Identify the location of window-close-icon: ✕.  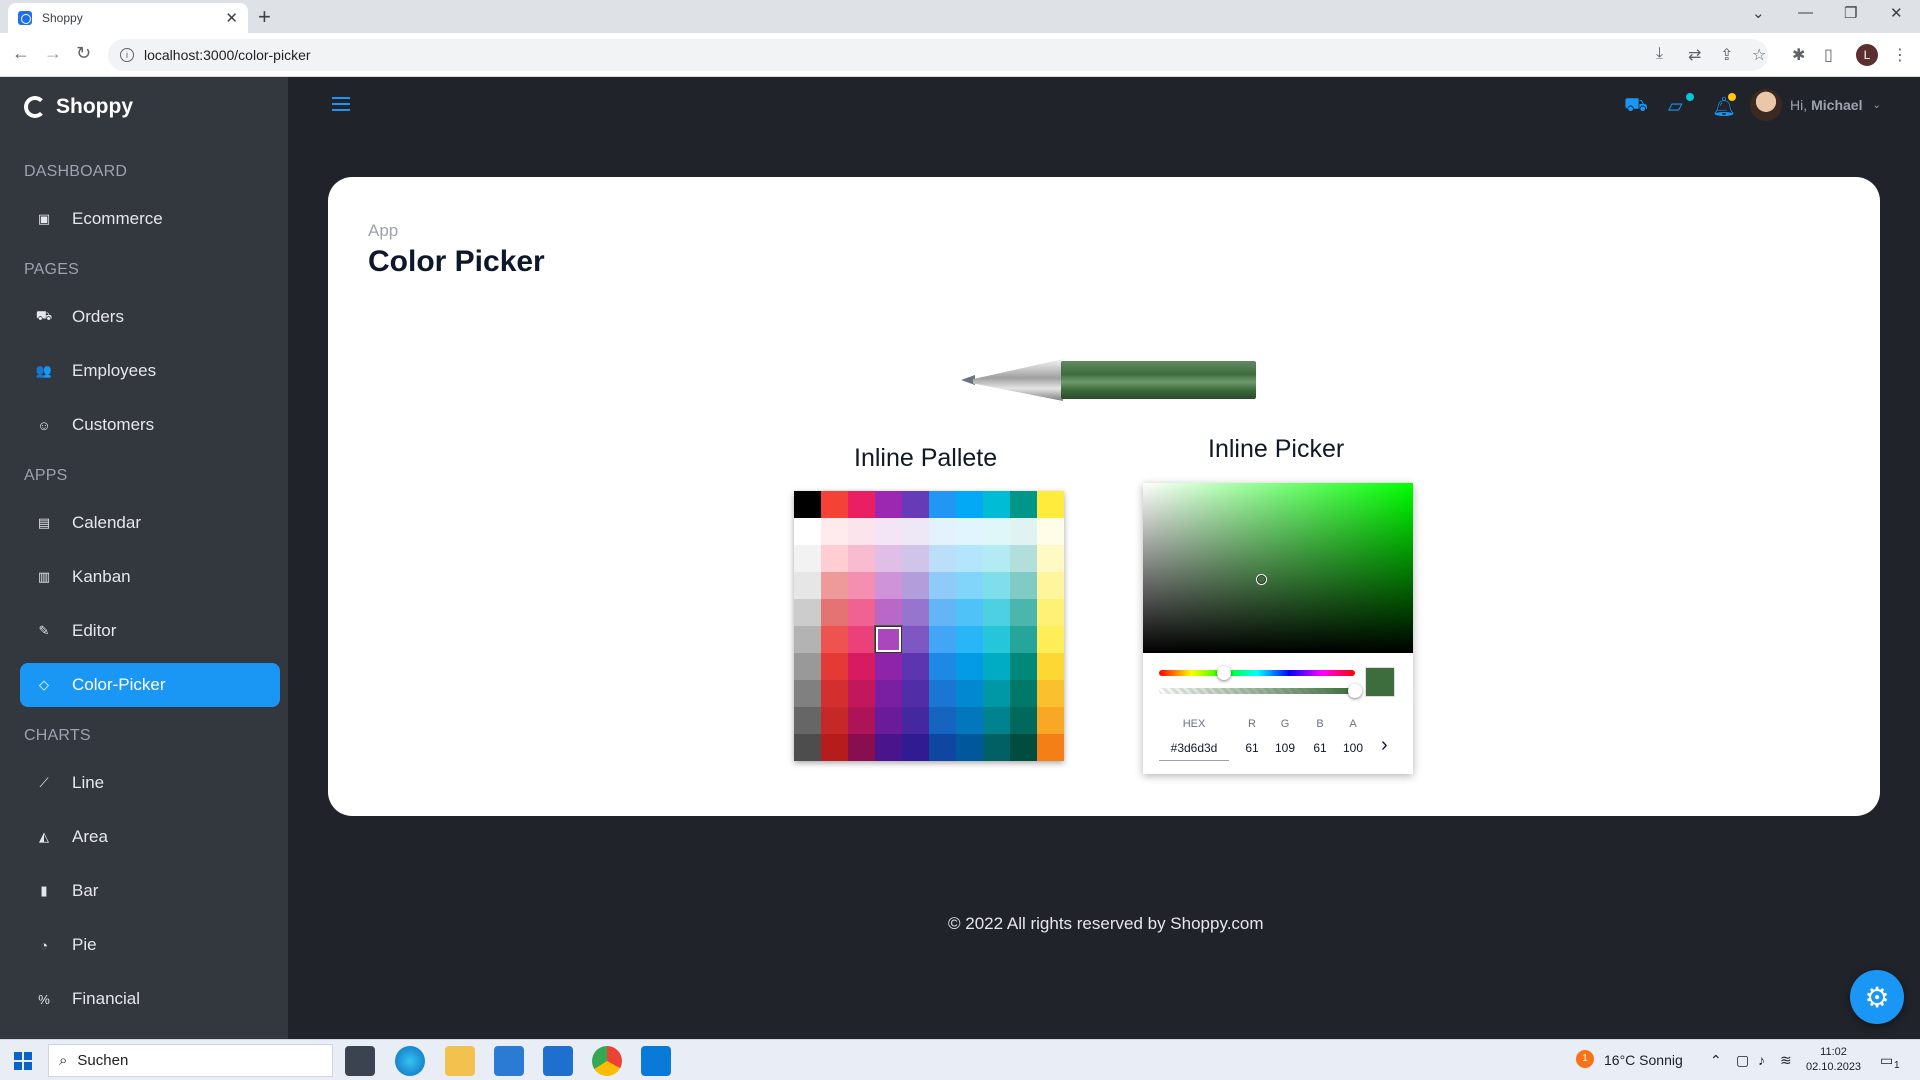
(1896, 13).